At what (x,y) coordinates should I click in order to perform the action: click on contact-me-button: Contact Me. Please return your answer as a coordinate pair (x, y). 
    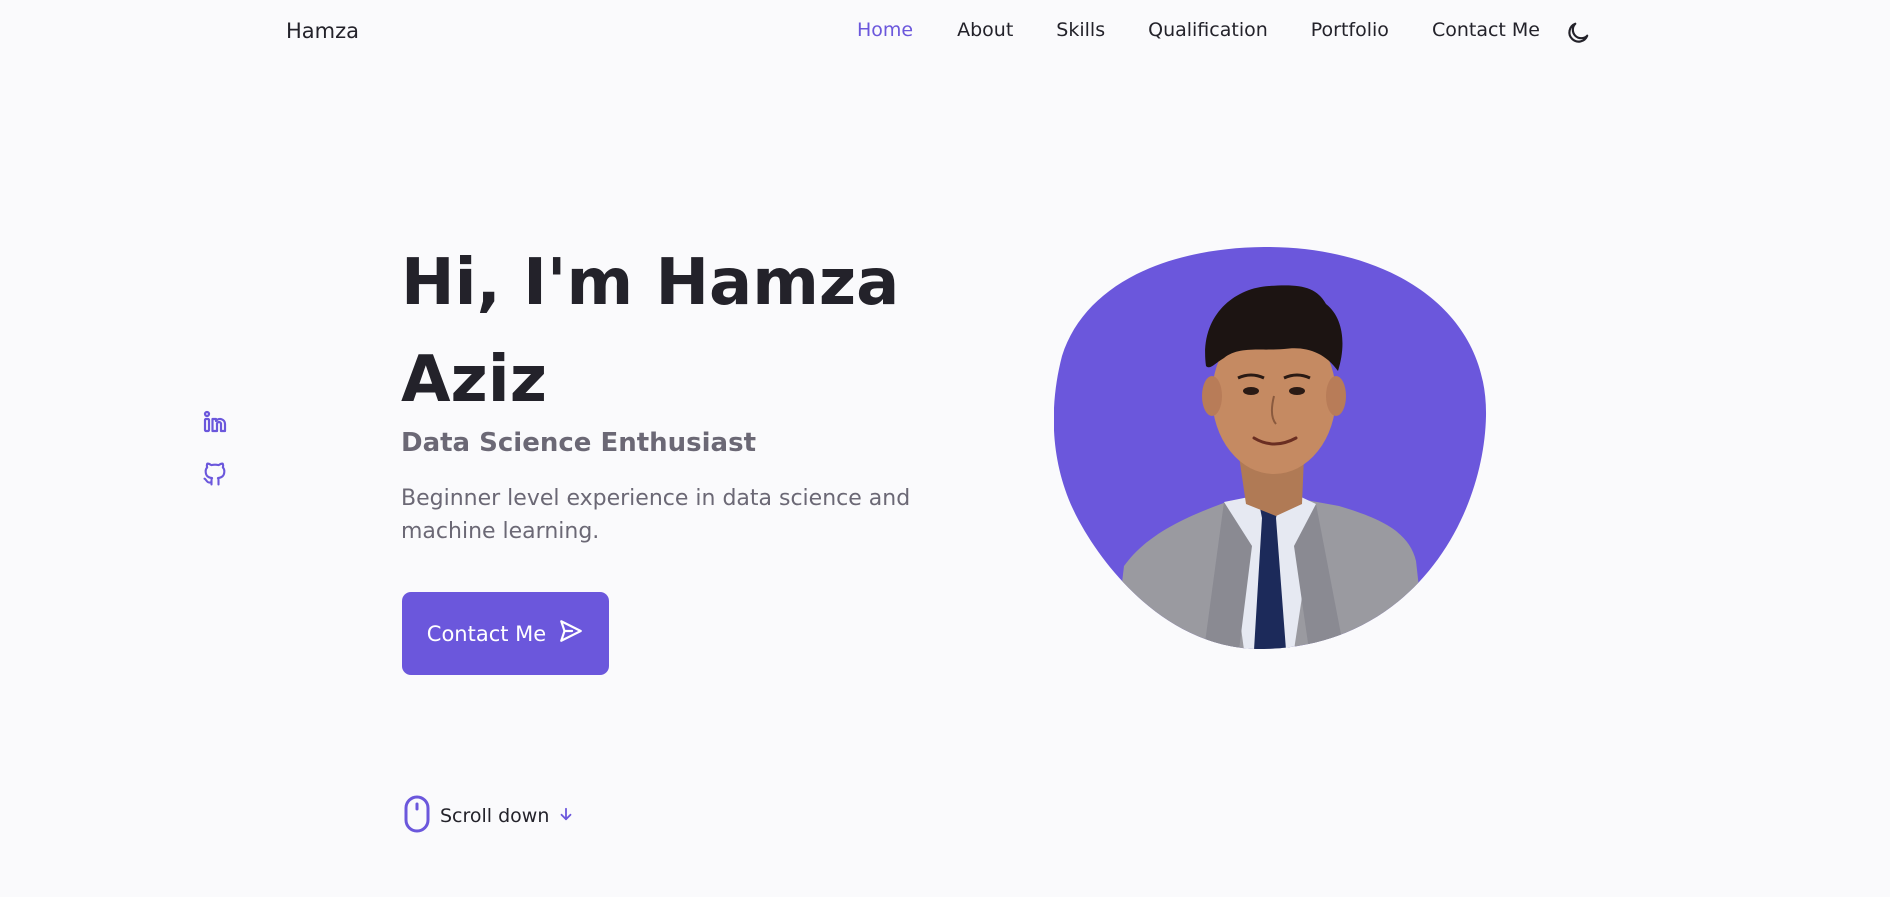
    Looking at the image, I should click on (505, 633).